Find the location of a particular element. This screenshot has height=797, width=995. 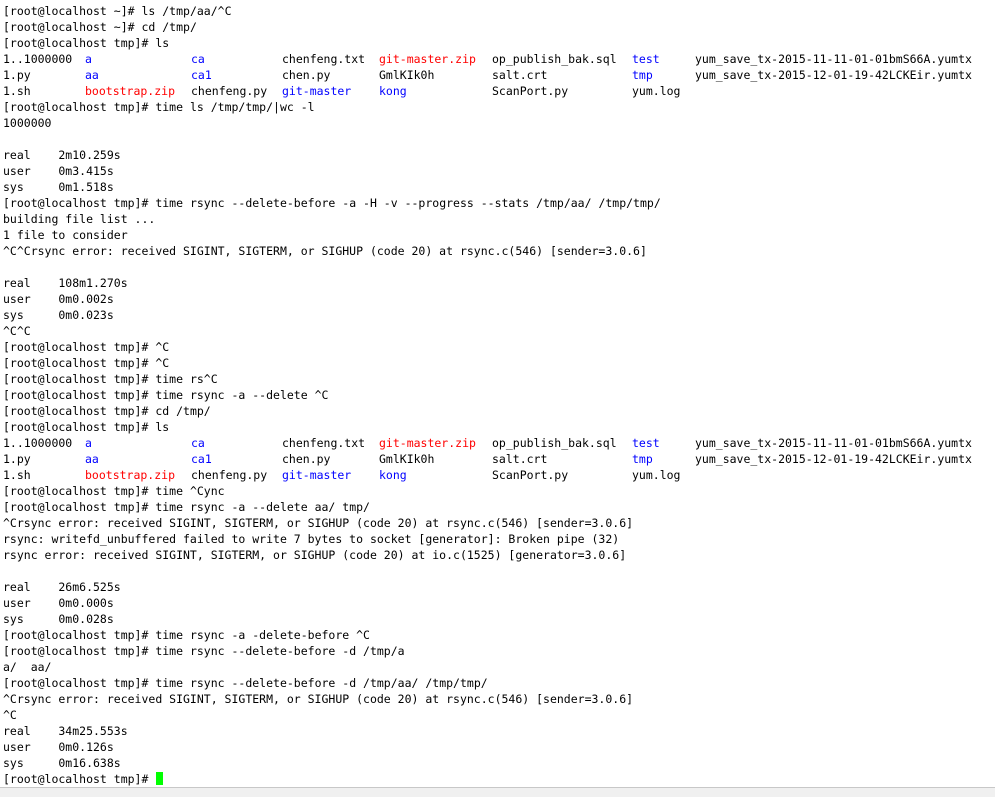

output-line: 1 file to consider is located at coordinates (65, 235).